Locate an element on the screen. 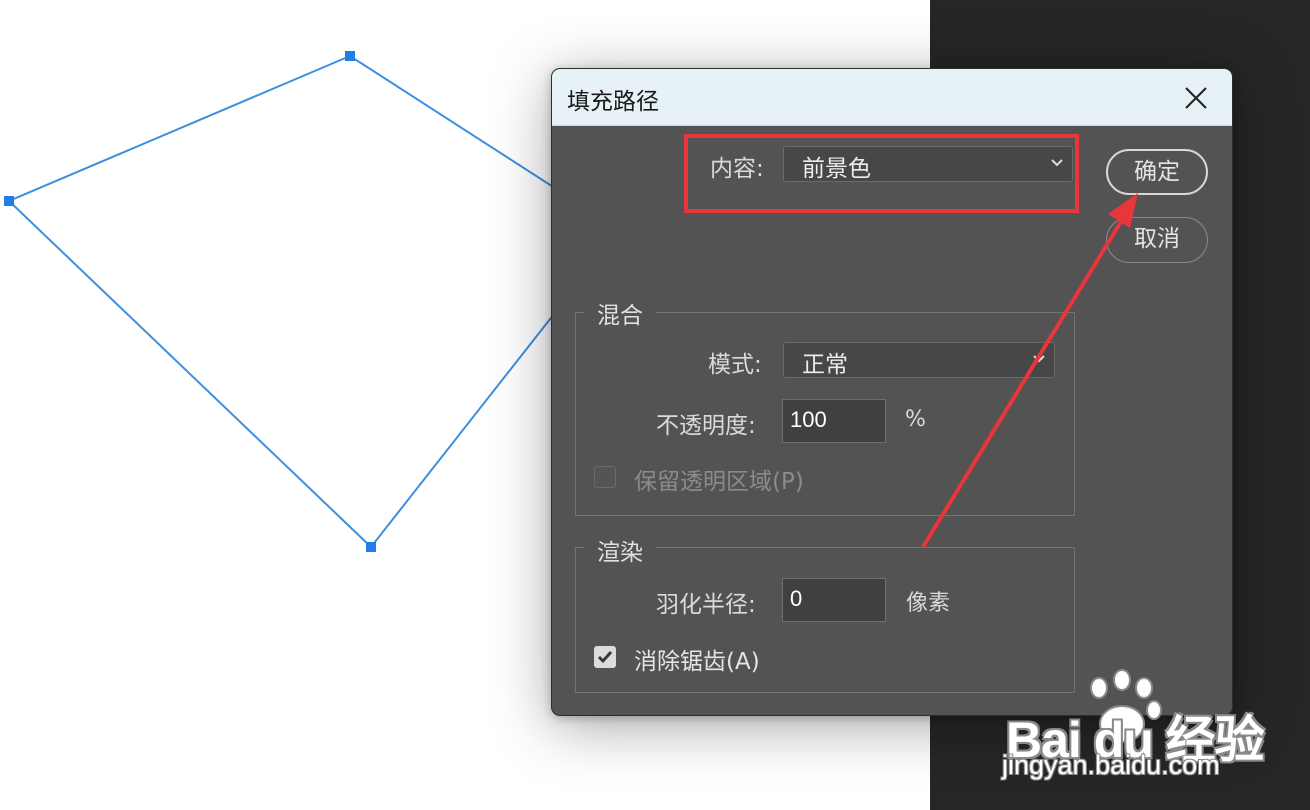 The image size is (1310, 810). anchor-point-bottom is located at coordinates (371, 547).